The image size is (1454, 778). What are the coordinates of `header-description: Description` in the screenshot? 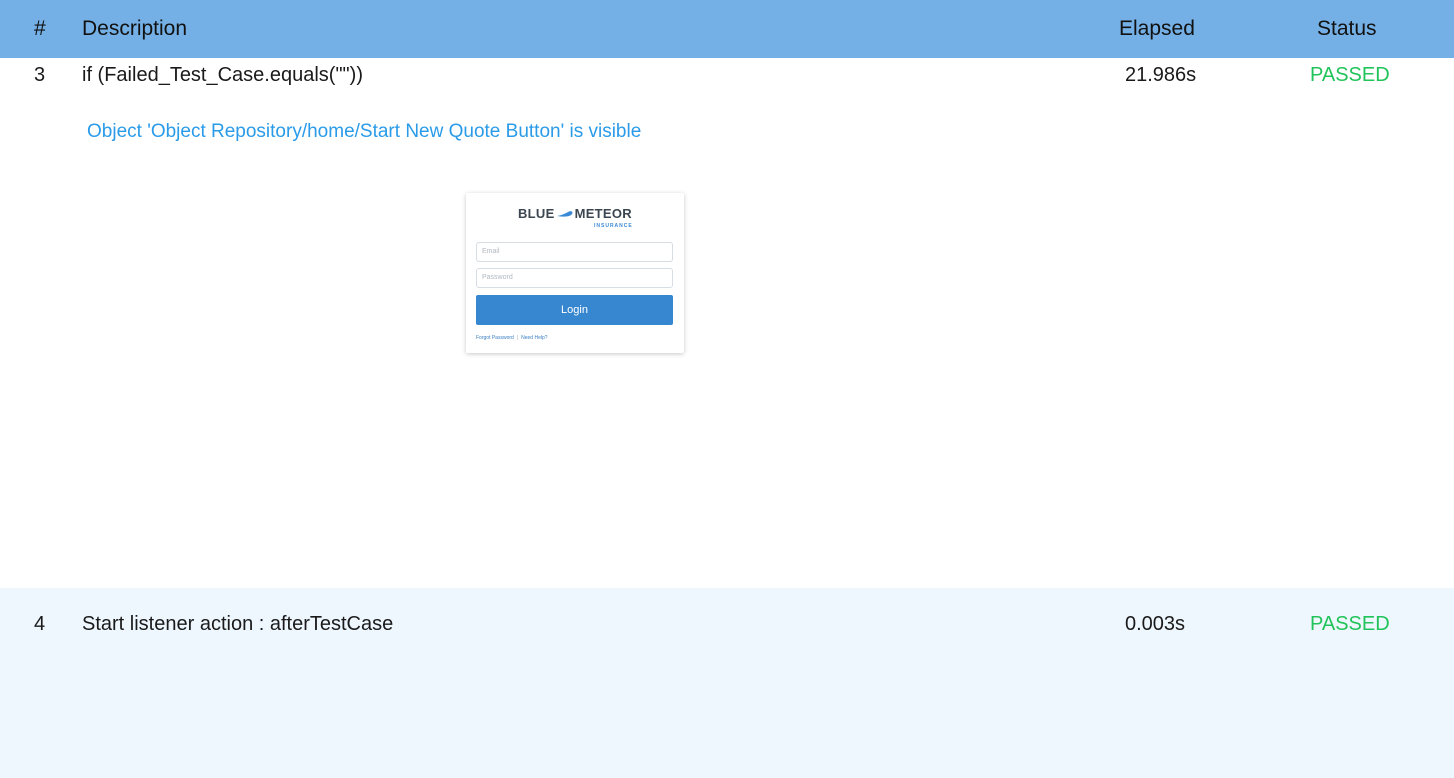 It's located at (135, 28).